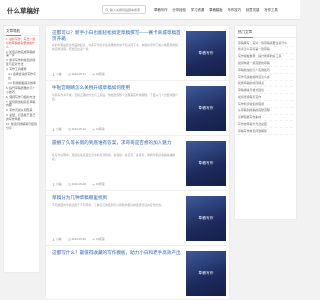  Describe the element at coordinates (78, 74) in the screenshot. I see `publish-date: 2024-05-12` at that location.